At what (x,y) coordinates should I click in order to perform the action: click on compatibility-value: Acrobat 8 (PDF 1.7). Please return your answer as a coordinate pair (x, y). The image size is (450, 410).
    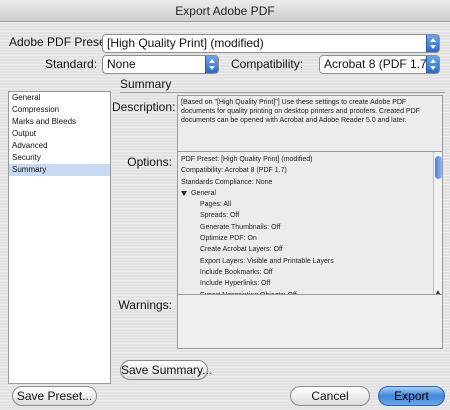
    Looking at the image, I should click on (377, 64).